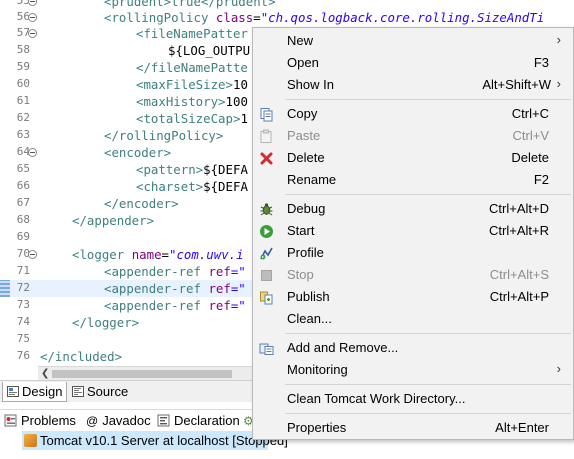 The height and width of the screenshot is (459, 574). What do you see at coordinates (304, 135) in the screenshot?
I see `menu-item-label: Paste` at bounding box center [304, 135].